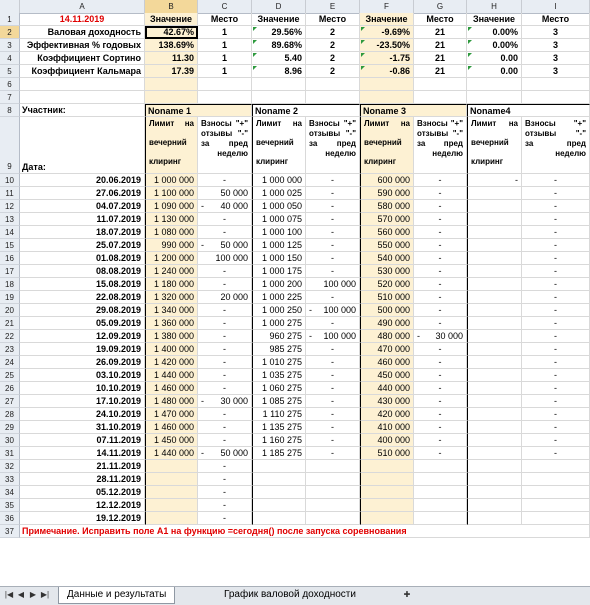 The image size is (590, 605). Describe the element at coordinates (82, 401) in the screenshot. I see `date-cell: 17.10.2019` at that location.